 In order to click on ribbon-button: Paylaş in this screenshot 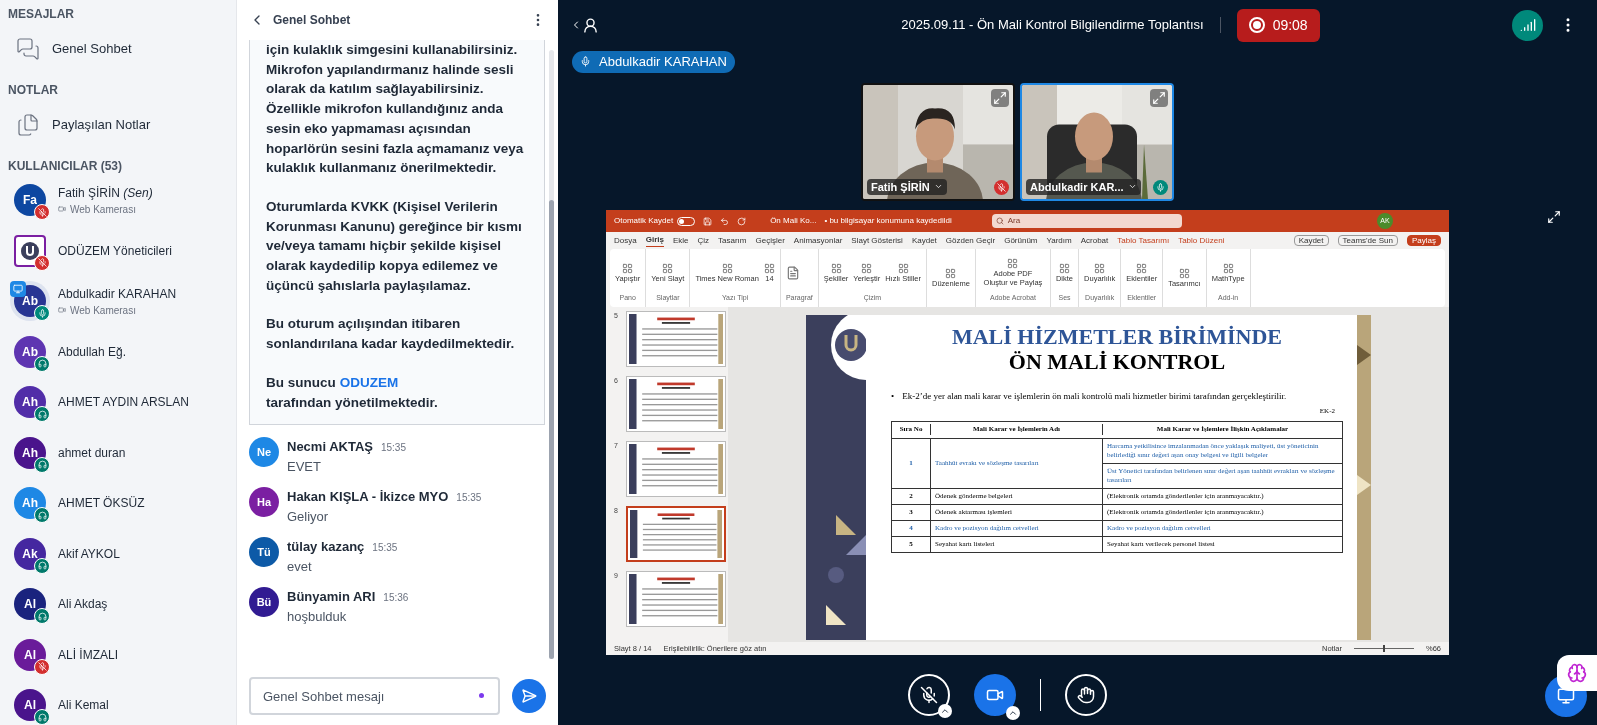, I will do `click(1424, 240)`.